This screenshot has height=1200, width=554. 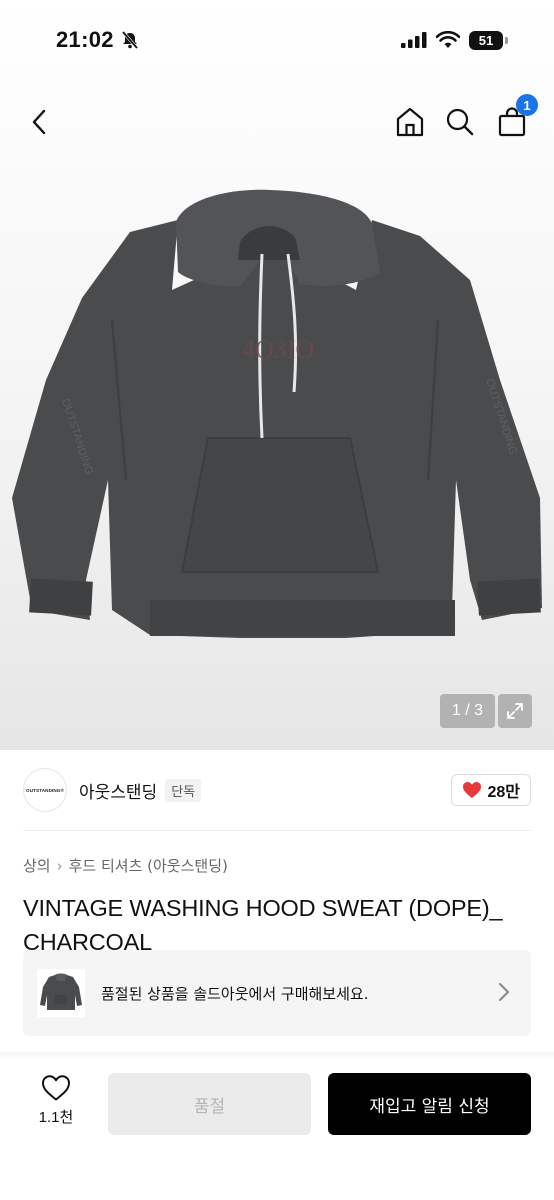 I want to click on expand-image-button, so click(x=515, y=711).